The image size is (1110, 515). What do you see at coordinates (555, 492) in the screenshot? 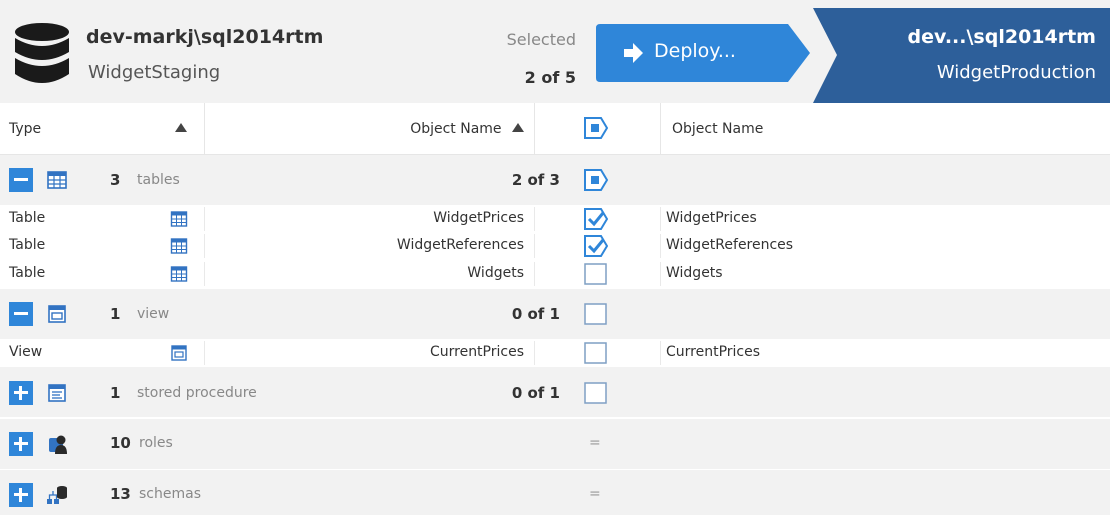
I see `group-row-schemas: 13 schemas =` at bounding box center [555, 492].